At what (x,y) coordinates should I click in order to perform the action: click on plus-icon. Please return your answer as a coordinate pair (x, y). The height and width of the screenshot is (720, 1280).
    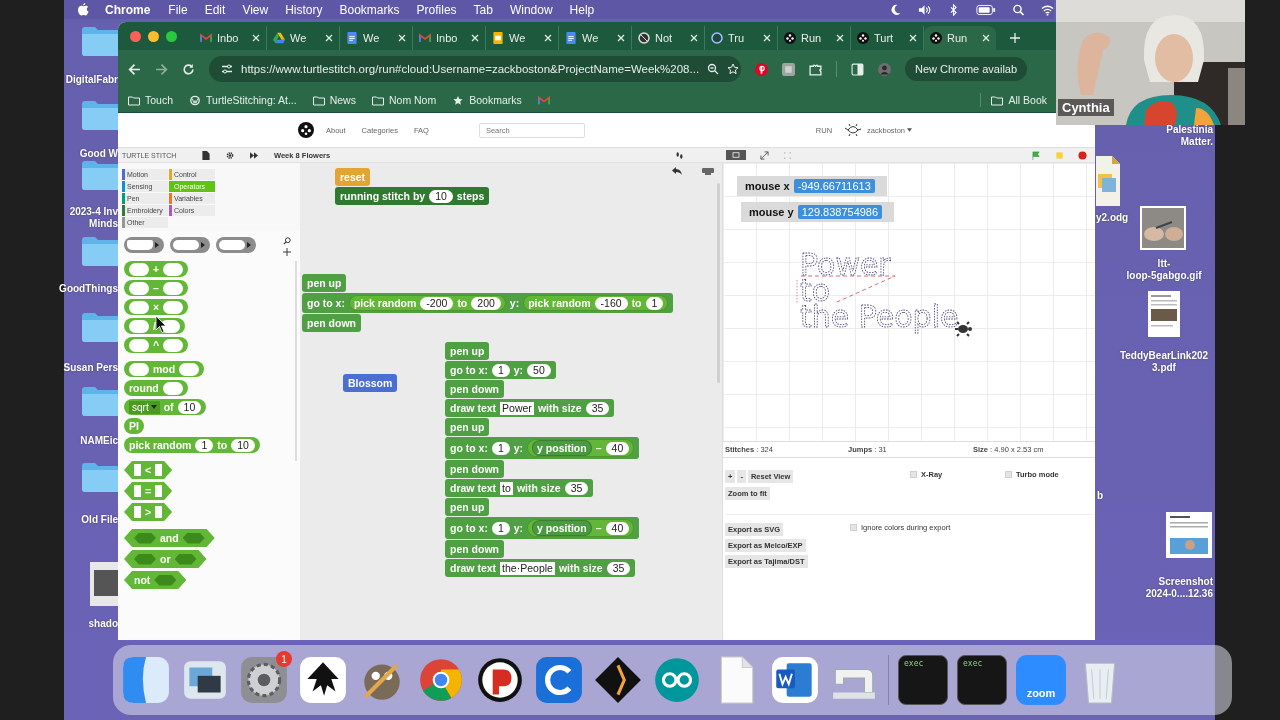
    Looking at the image, I should click on (287, 252).